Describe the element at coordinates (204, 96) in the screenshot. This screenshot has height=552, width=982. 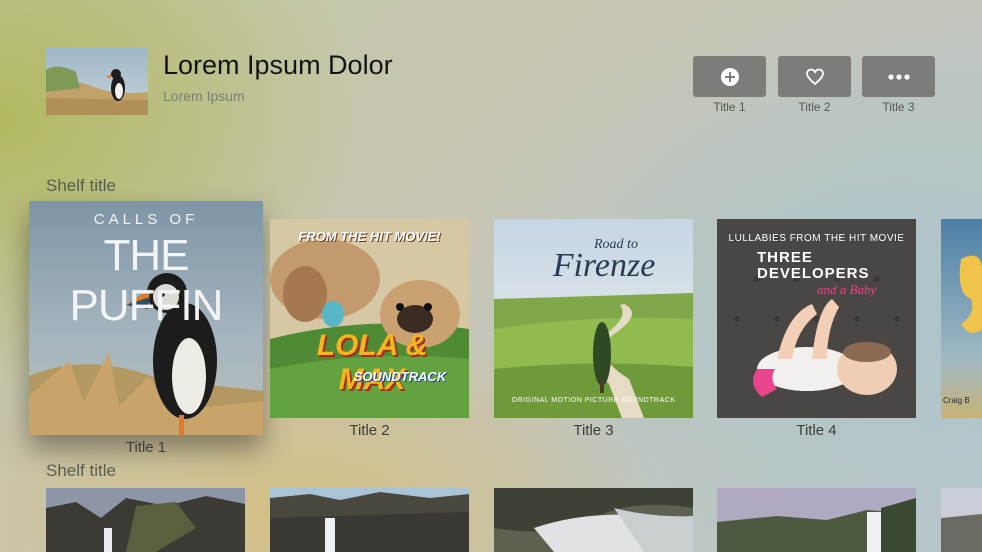
I see `page-subtitle: Lorem Ipsum` at that location.